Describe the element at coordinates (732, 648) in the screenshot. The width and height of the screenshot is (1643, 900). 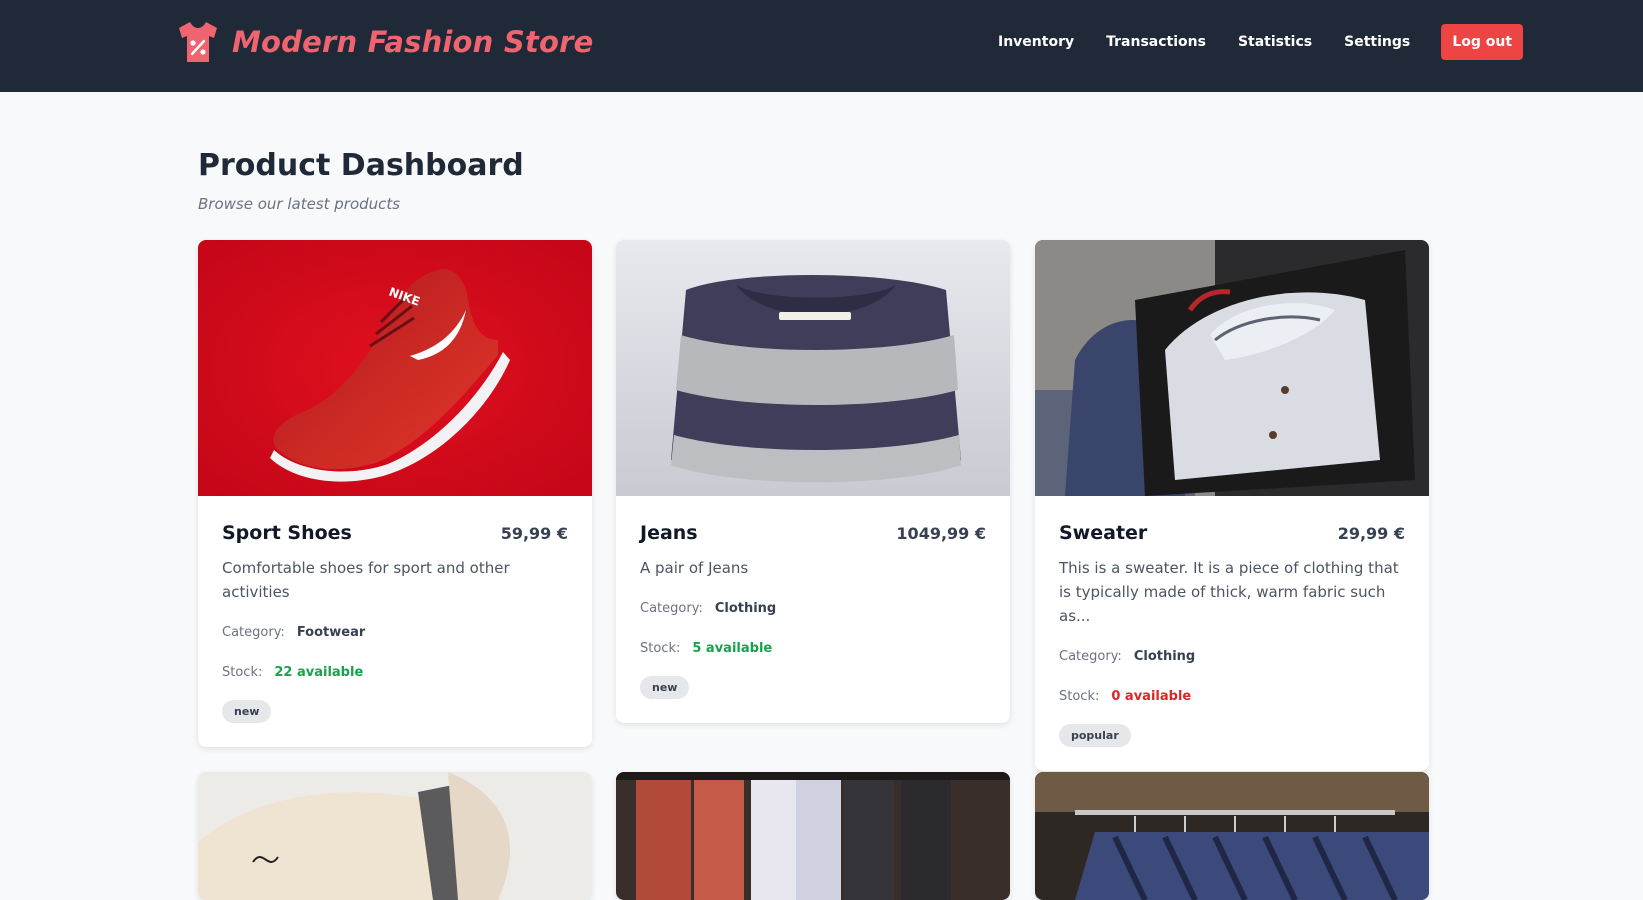
I see `stock-value: 5 available` at that location.